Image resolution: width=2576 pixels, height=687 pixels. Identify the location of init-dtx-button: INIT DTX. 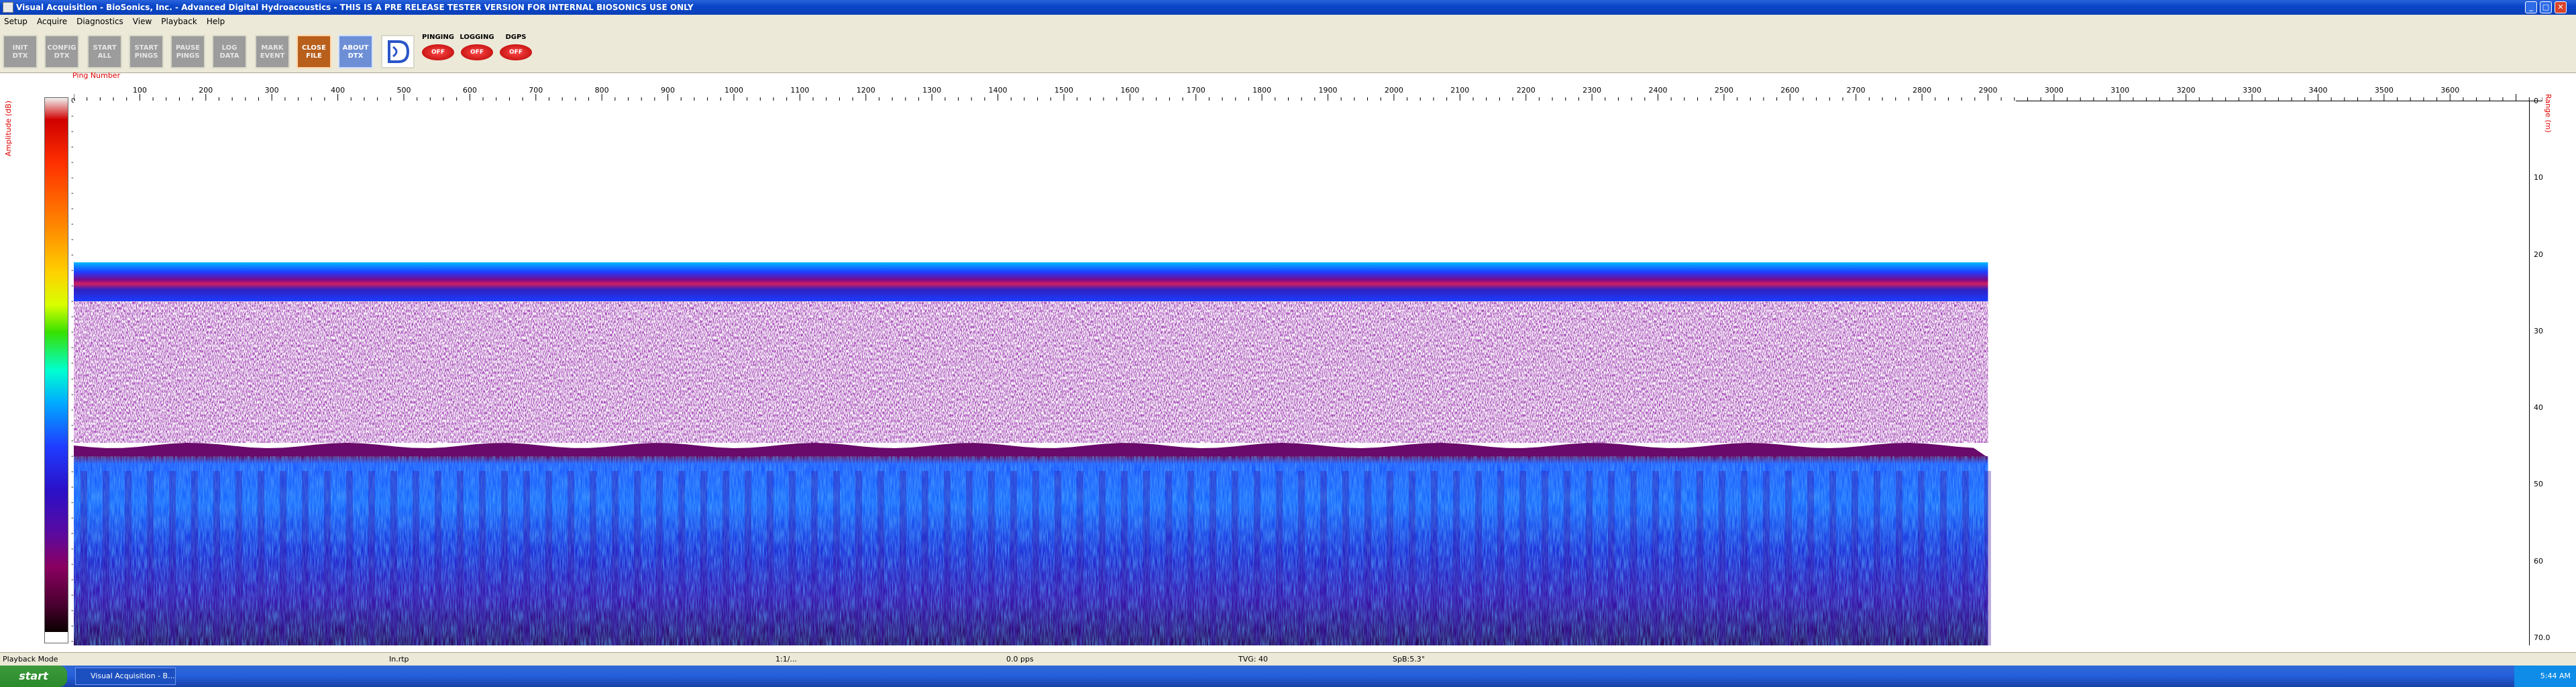
(20, 51).